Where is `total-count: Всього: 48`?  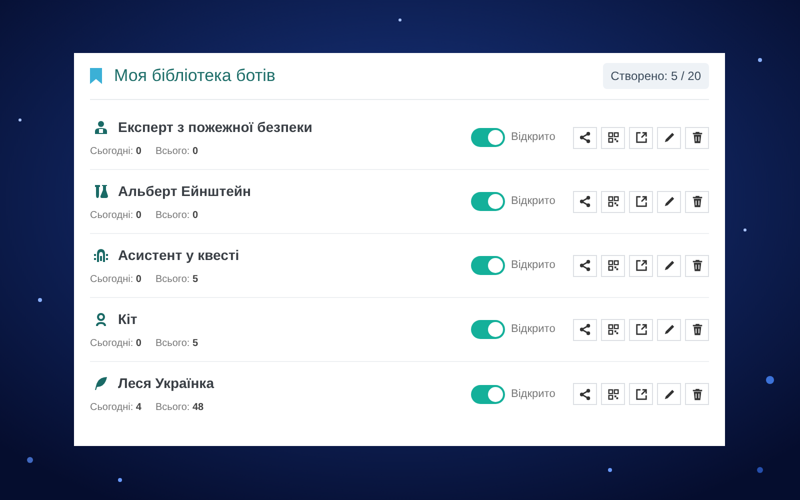
total-count: Всього: 48 is located at coordinates (179, 408).